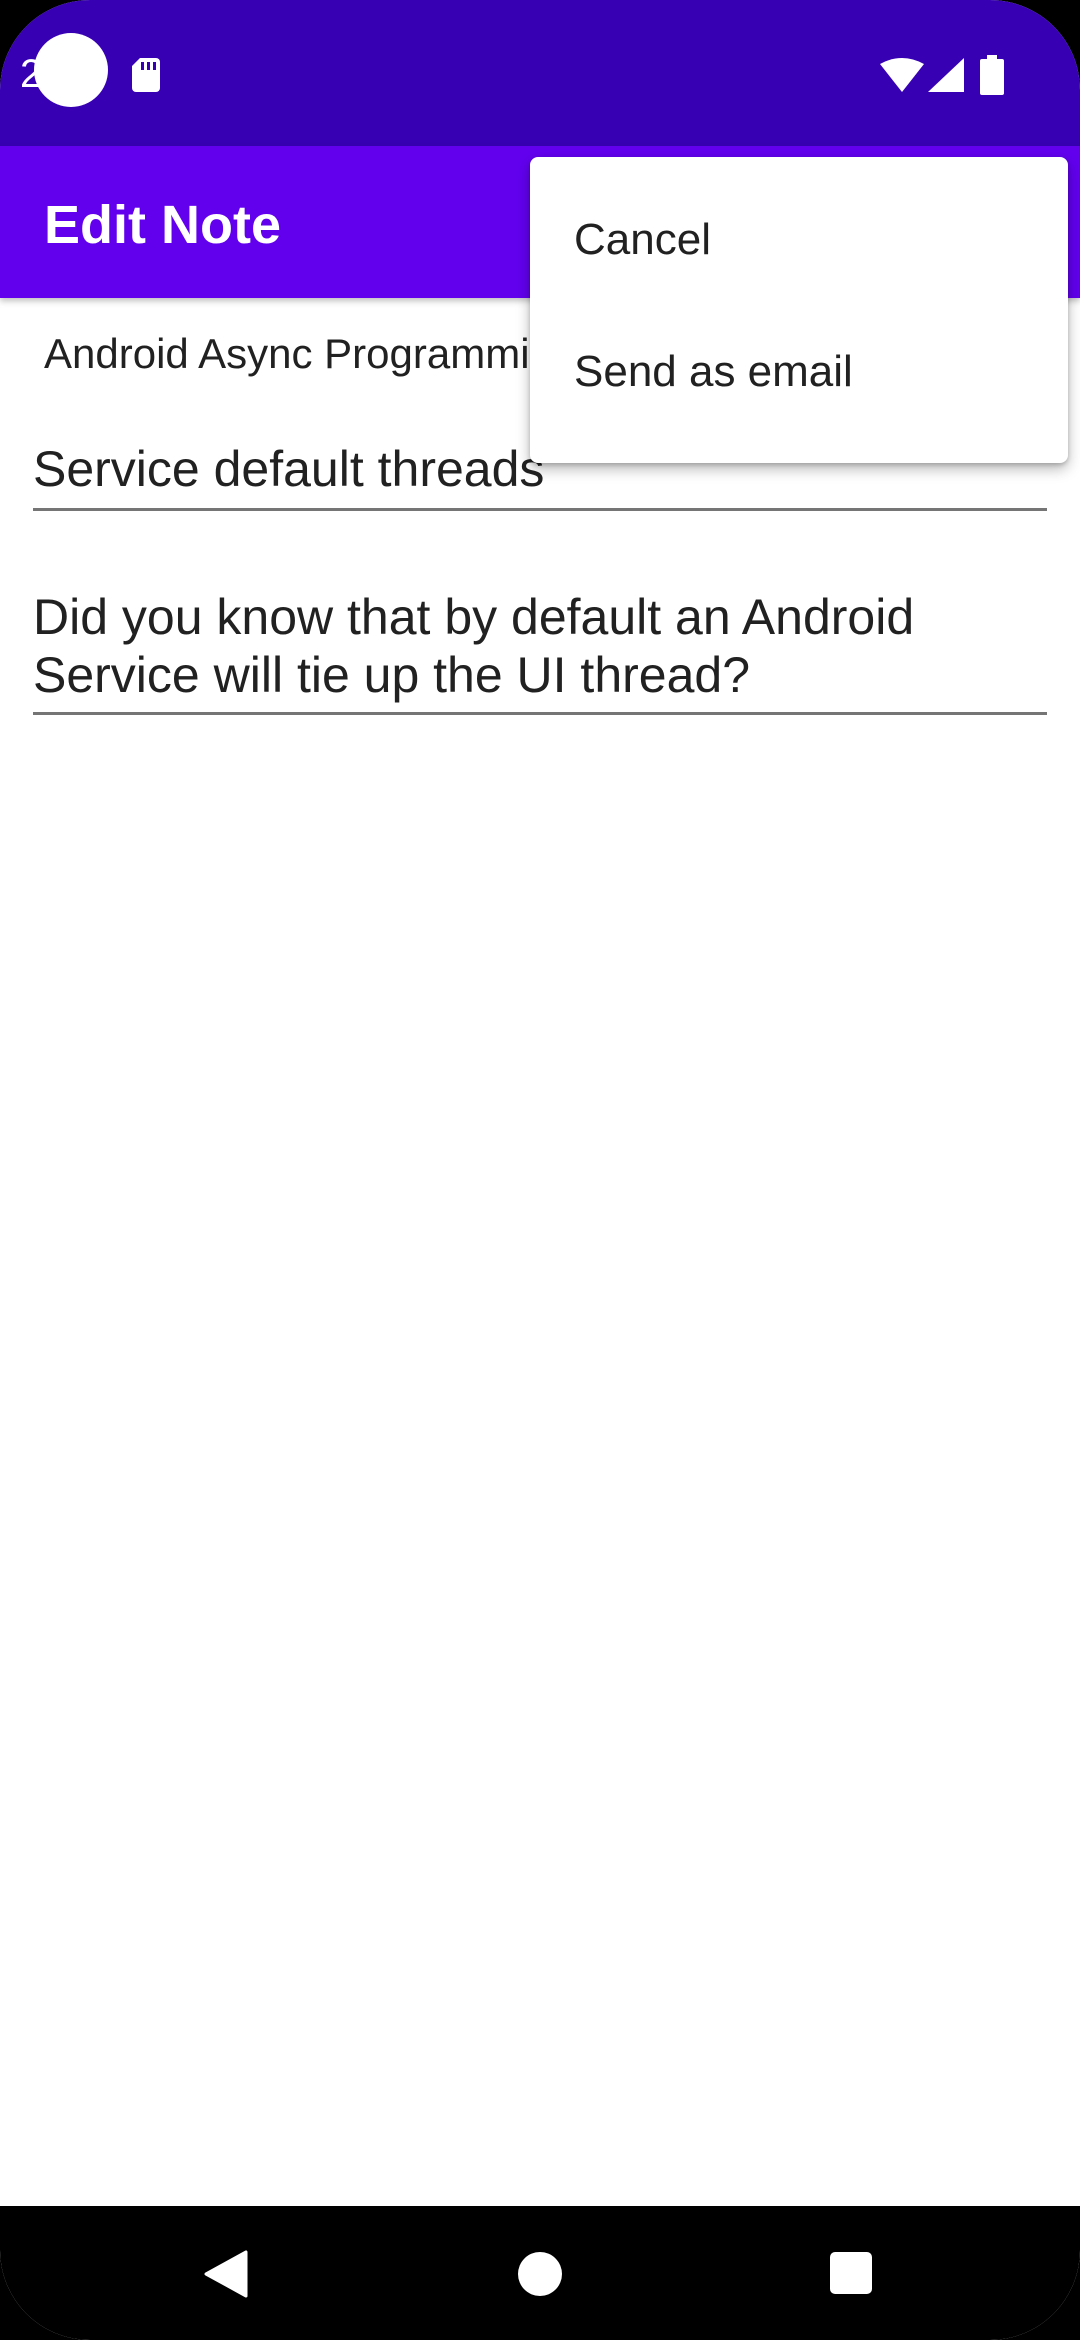 The height and width of the screenshot is (2340, 1080). I want to click on camera-cutout, so click(71, 70).